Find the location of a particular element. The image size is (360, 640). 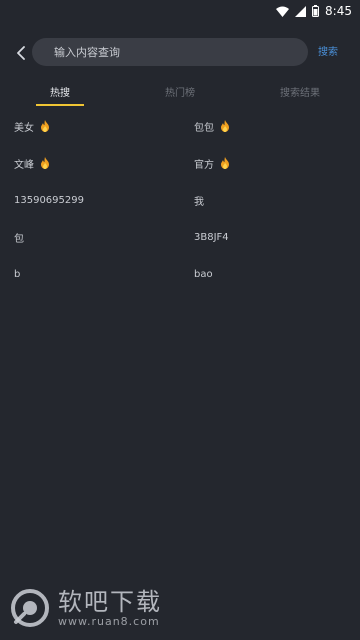

hot-item: 美女 is located at coordinates (32, 126).